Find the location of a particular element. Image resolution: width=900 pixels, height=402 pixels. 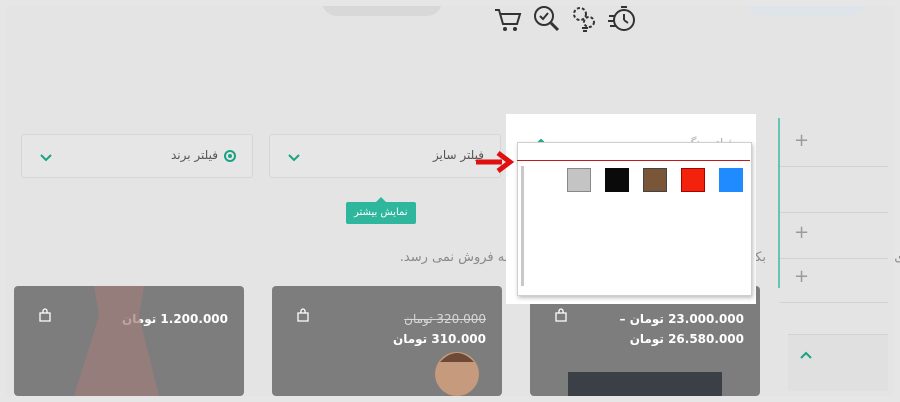

color-swatch-red is located at coordinates (693, 180).